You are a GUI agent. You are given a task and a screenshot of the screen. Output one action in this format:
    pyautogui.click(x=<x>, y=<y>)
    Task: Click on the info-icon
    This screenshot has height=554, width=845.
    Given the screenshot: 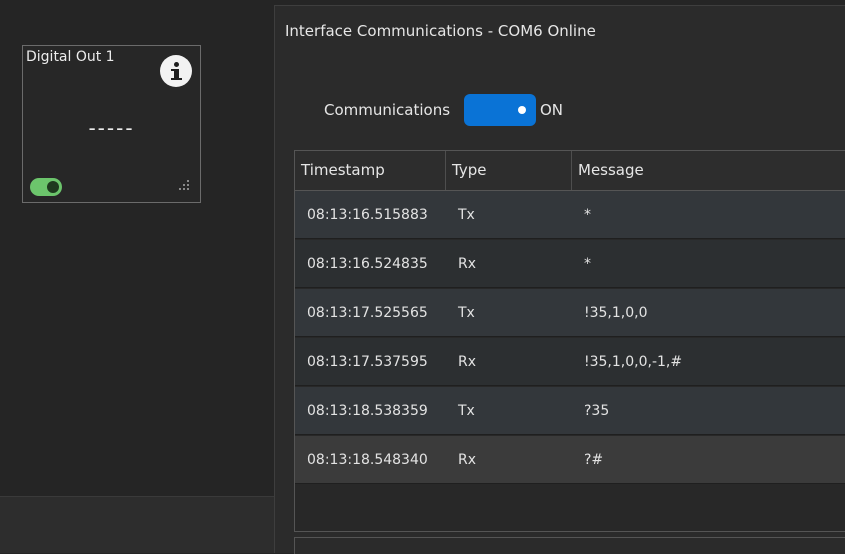 What is the action you would take?
    pyautogui.click(x=176, y=71)
    